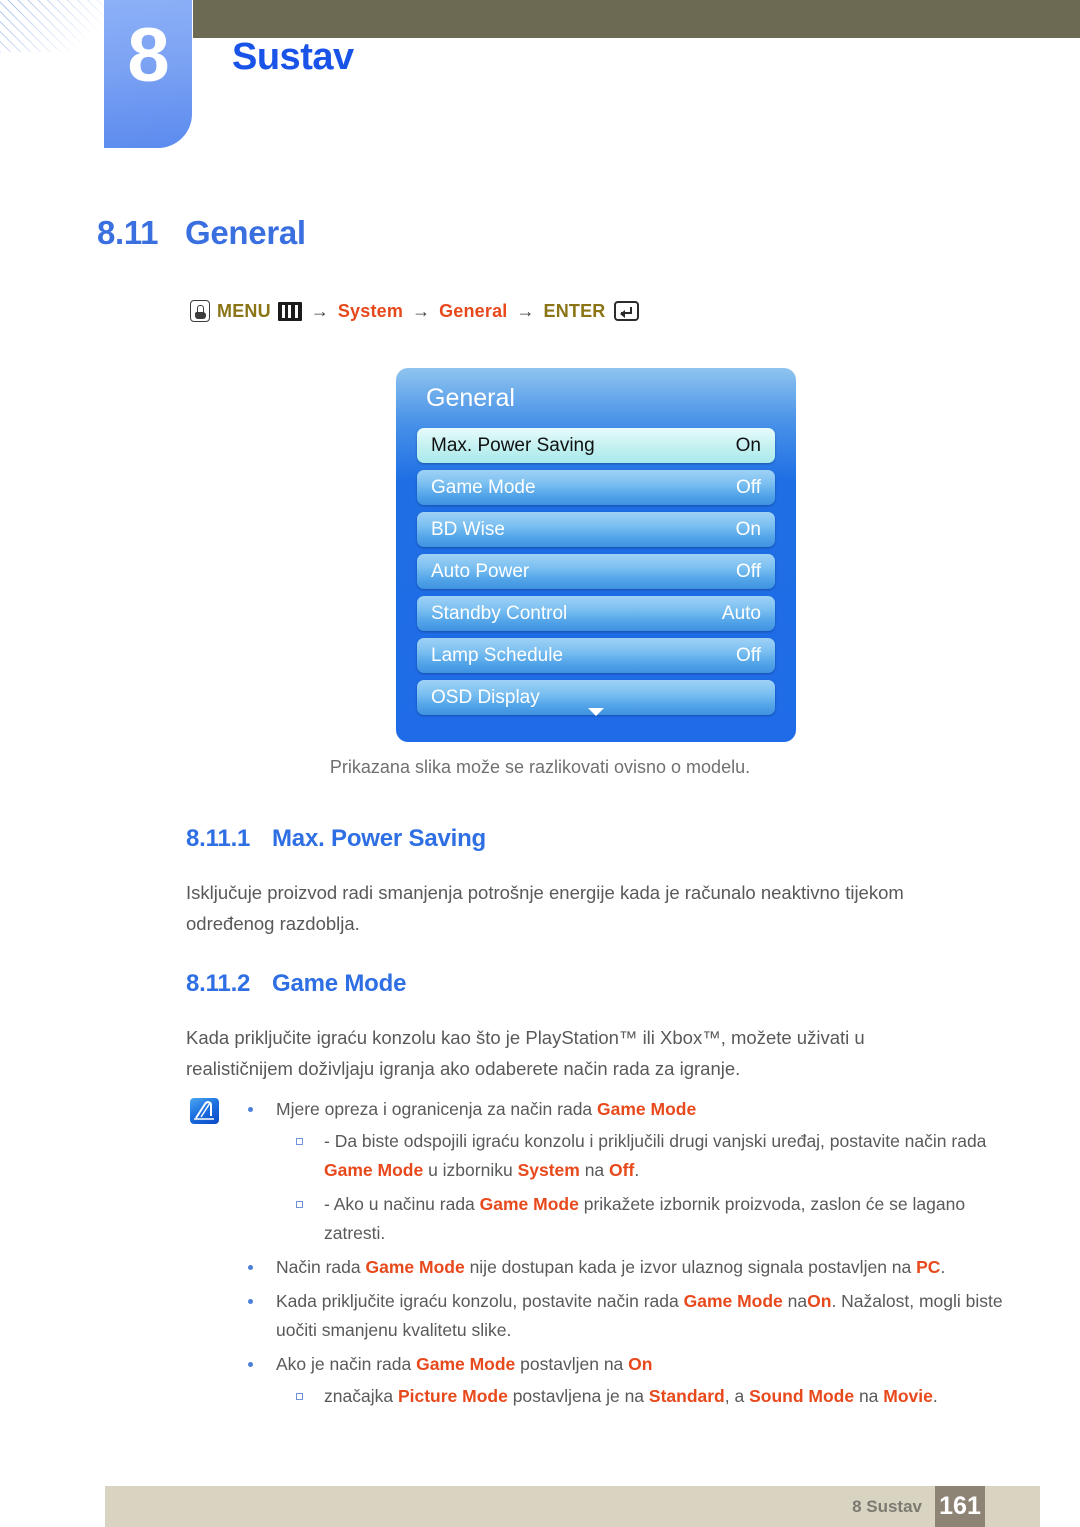 This screenshot has width=1080, height=1527. I want to click on note-text: Mjere opreza i ogranicenja za način rada, so click(437, 1109).